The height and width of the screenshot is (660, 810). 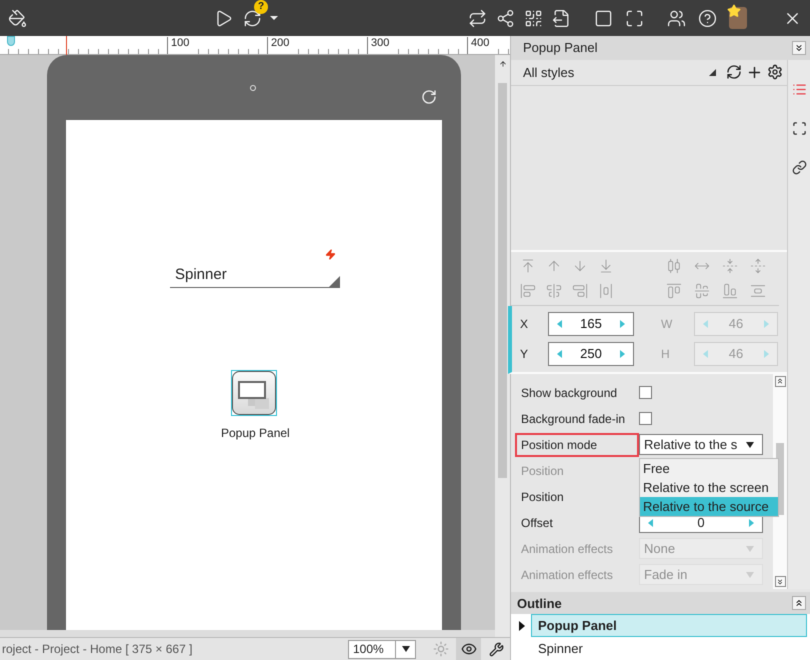 What do you see at coordinates (253, 88) in the screenshot?
I see `camera-icon` at bounding box center [253, 88].